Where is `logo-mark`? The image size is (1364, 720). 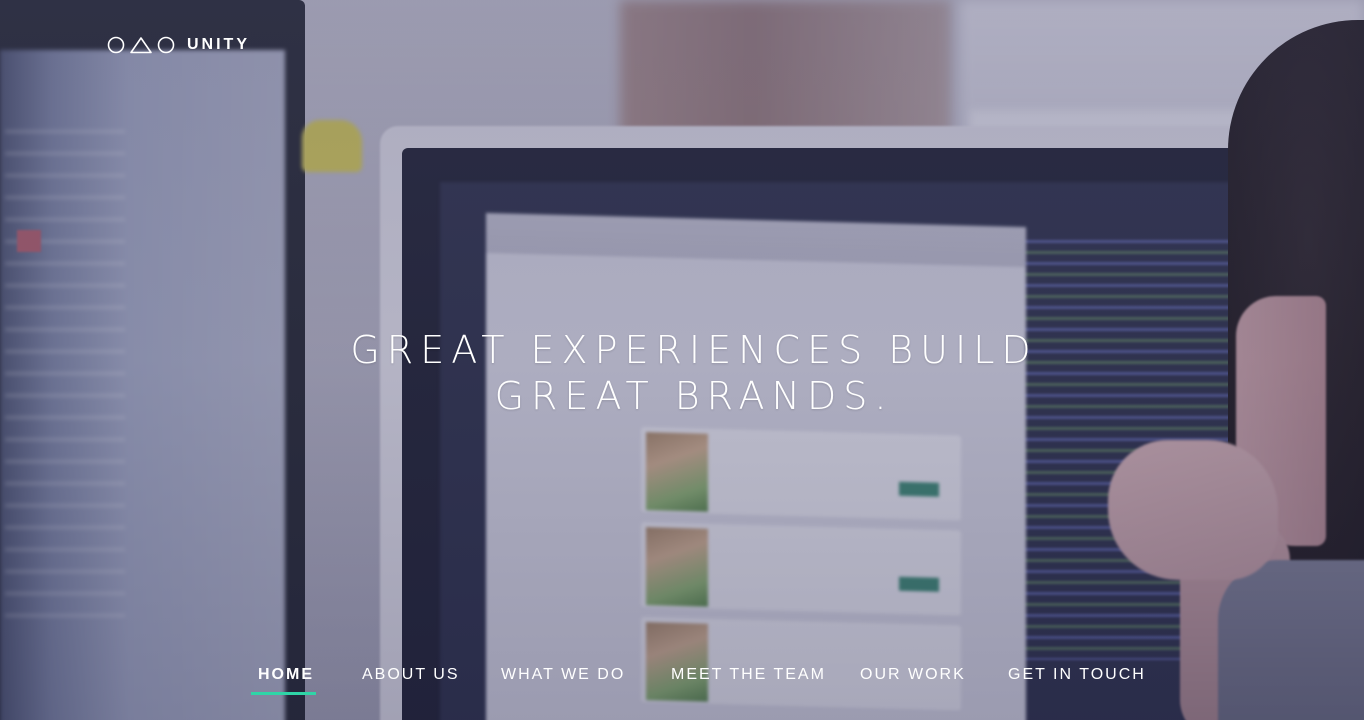
logo-mark is located at coordinates (141, 45).